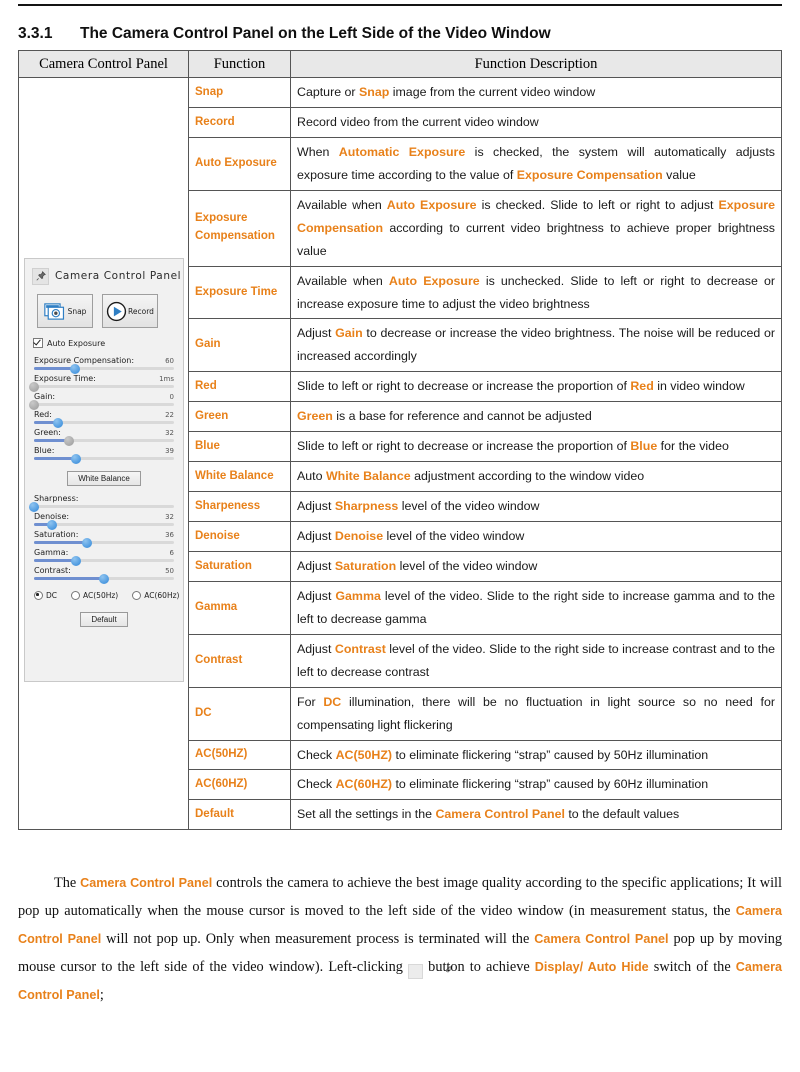 This screenshot has height=1072, width=800. What do you see at coordinates (364, 754) in the screenshot?
I see `highlighted-term: AC(50HZ)` at bounding box center [364, 754].